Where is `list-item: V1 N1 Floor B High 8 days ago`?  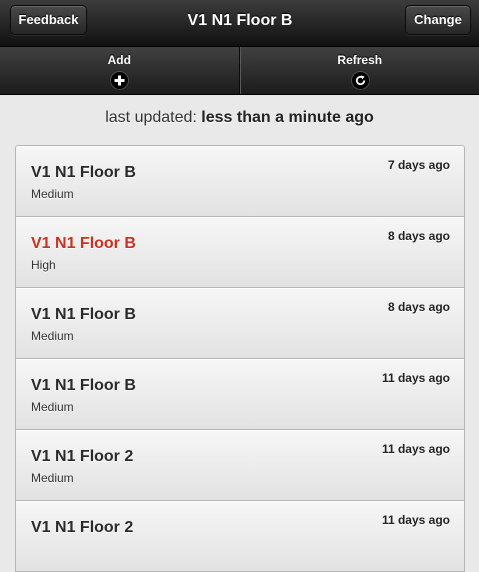
list-item: V1 N1 Floor B High 8 days ago is located at coordinates (240, 252).